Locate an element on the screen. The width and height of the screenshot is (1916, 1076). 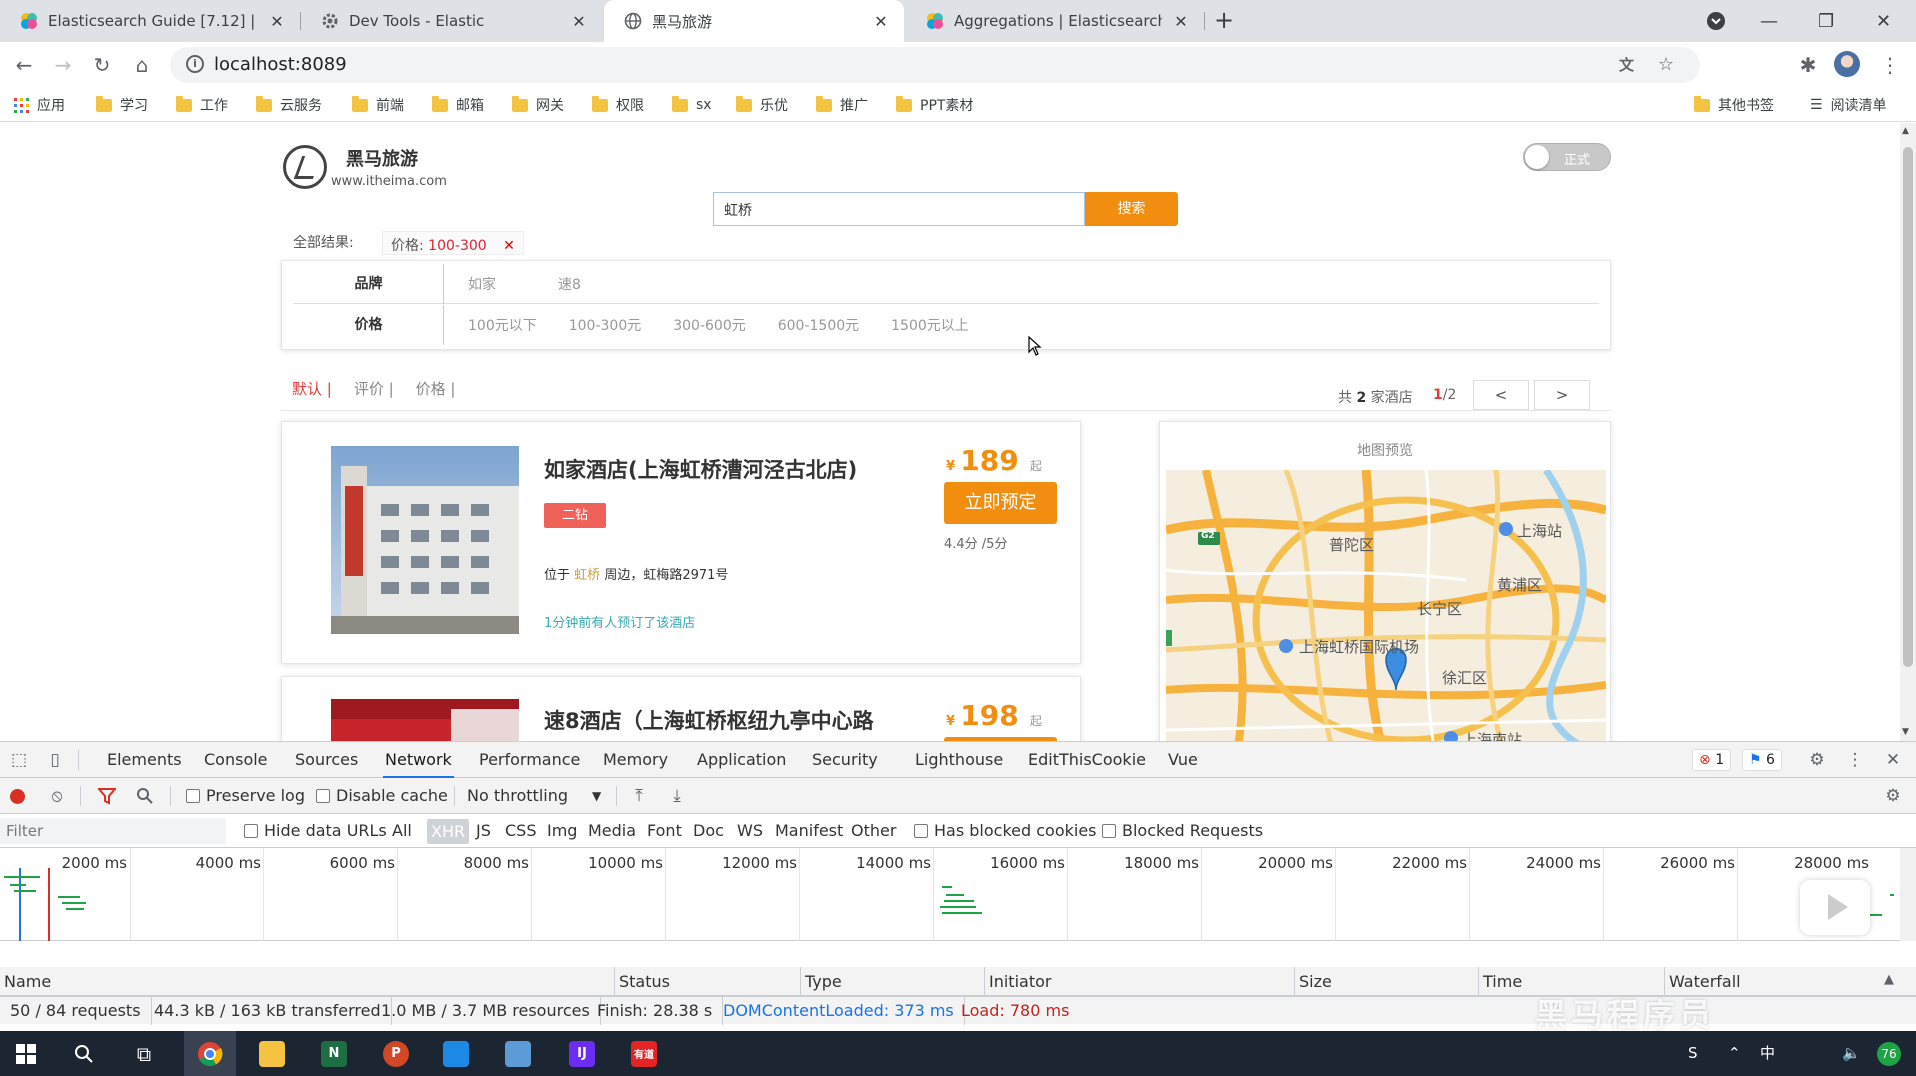
timeline-scrollbar is located at coordinates (1908, 894).